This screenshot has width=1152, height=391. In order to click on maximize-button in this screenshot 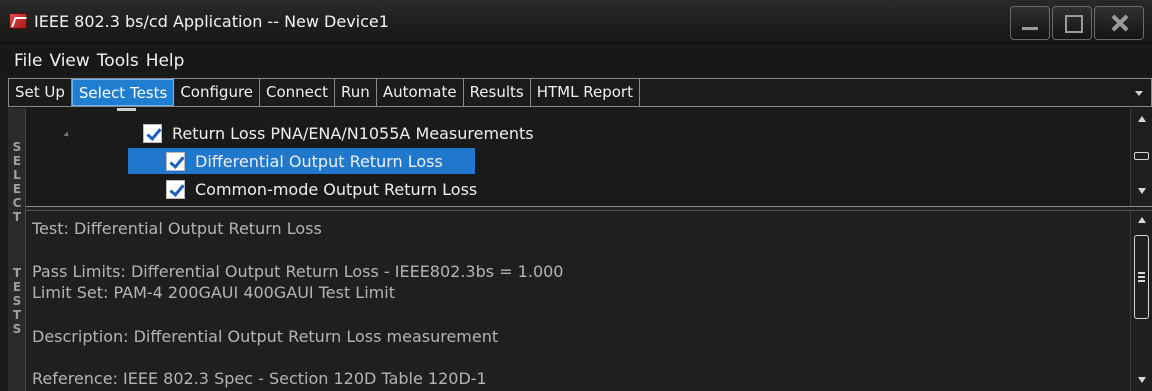, I will do `click(1072, 23)`.